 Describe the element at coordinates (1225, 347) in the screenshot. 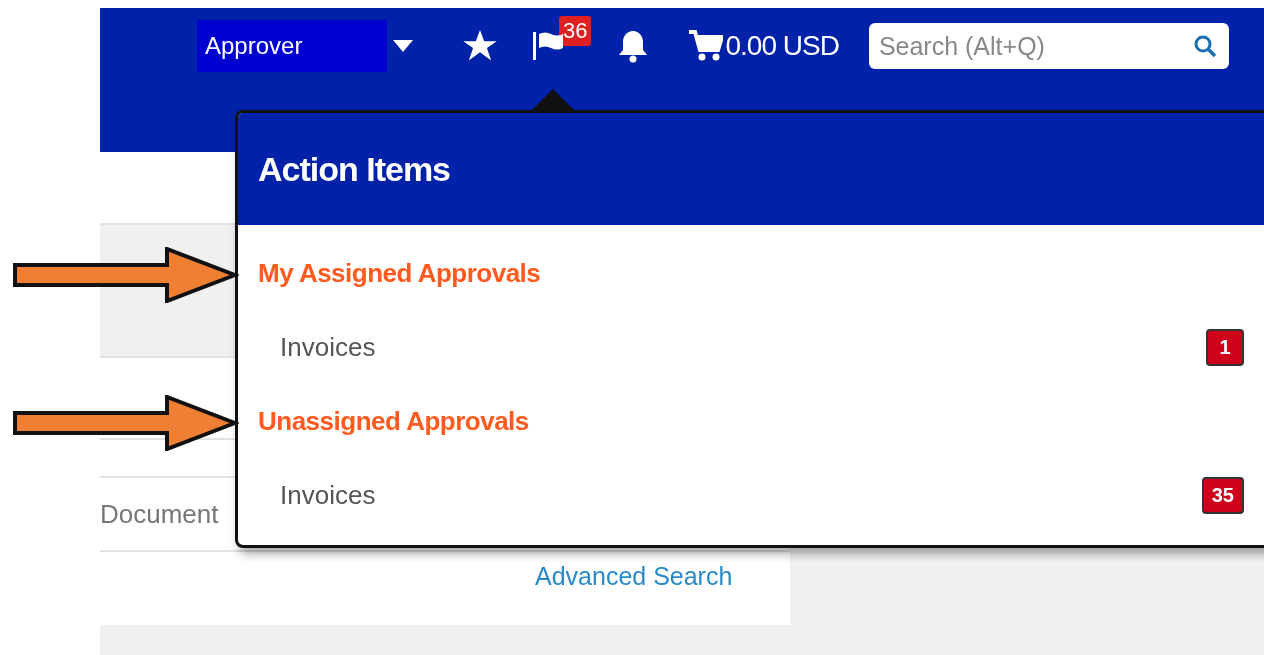

I see `item-count: 1` at that location.